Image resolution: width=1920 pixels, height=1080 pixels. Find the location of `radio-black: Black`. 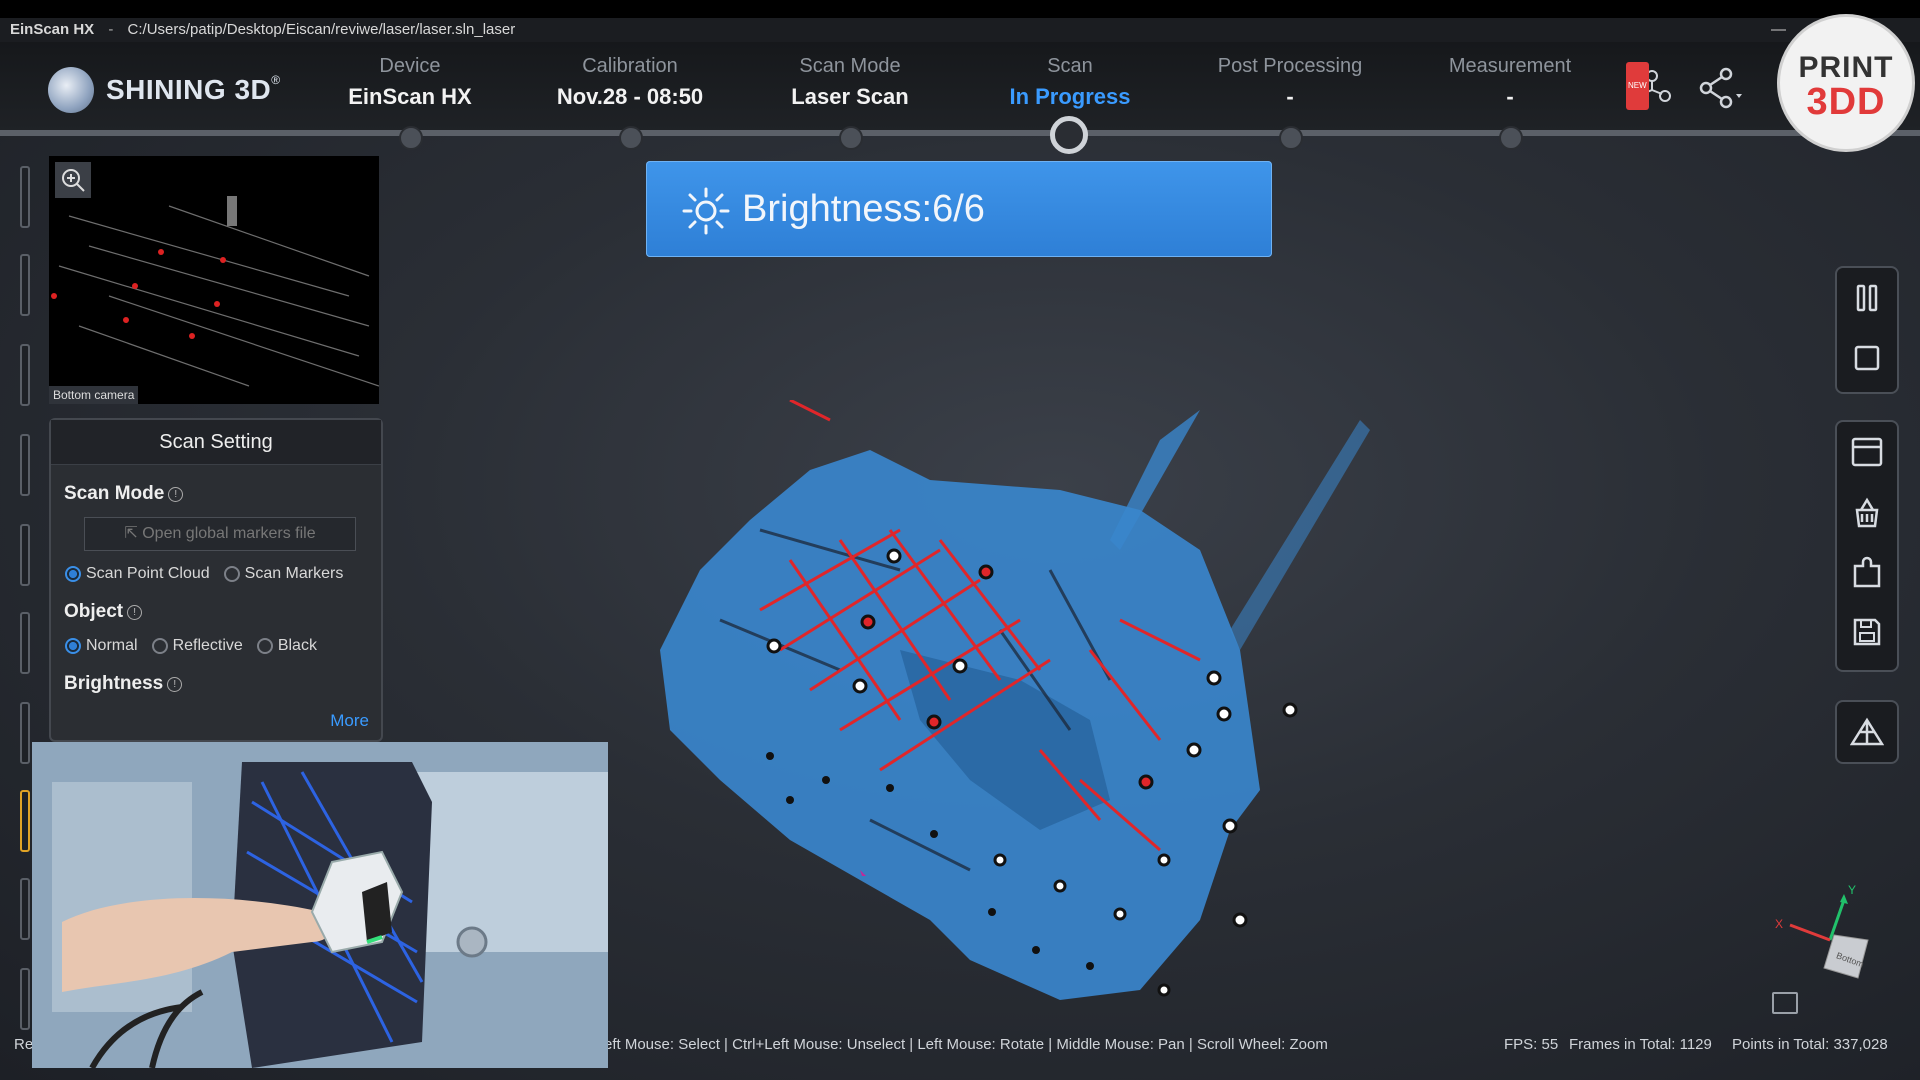

radio-black: Black is located at coordinates (286, 646).